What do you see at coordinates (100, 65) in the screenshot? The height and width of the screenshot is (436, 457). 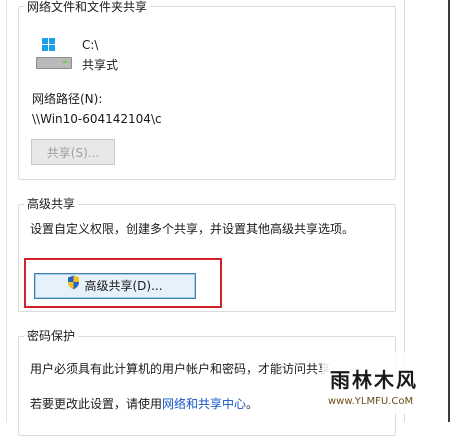 I see `share-state: 共享式` at bounding box center [100, 65].